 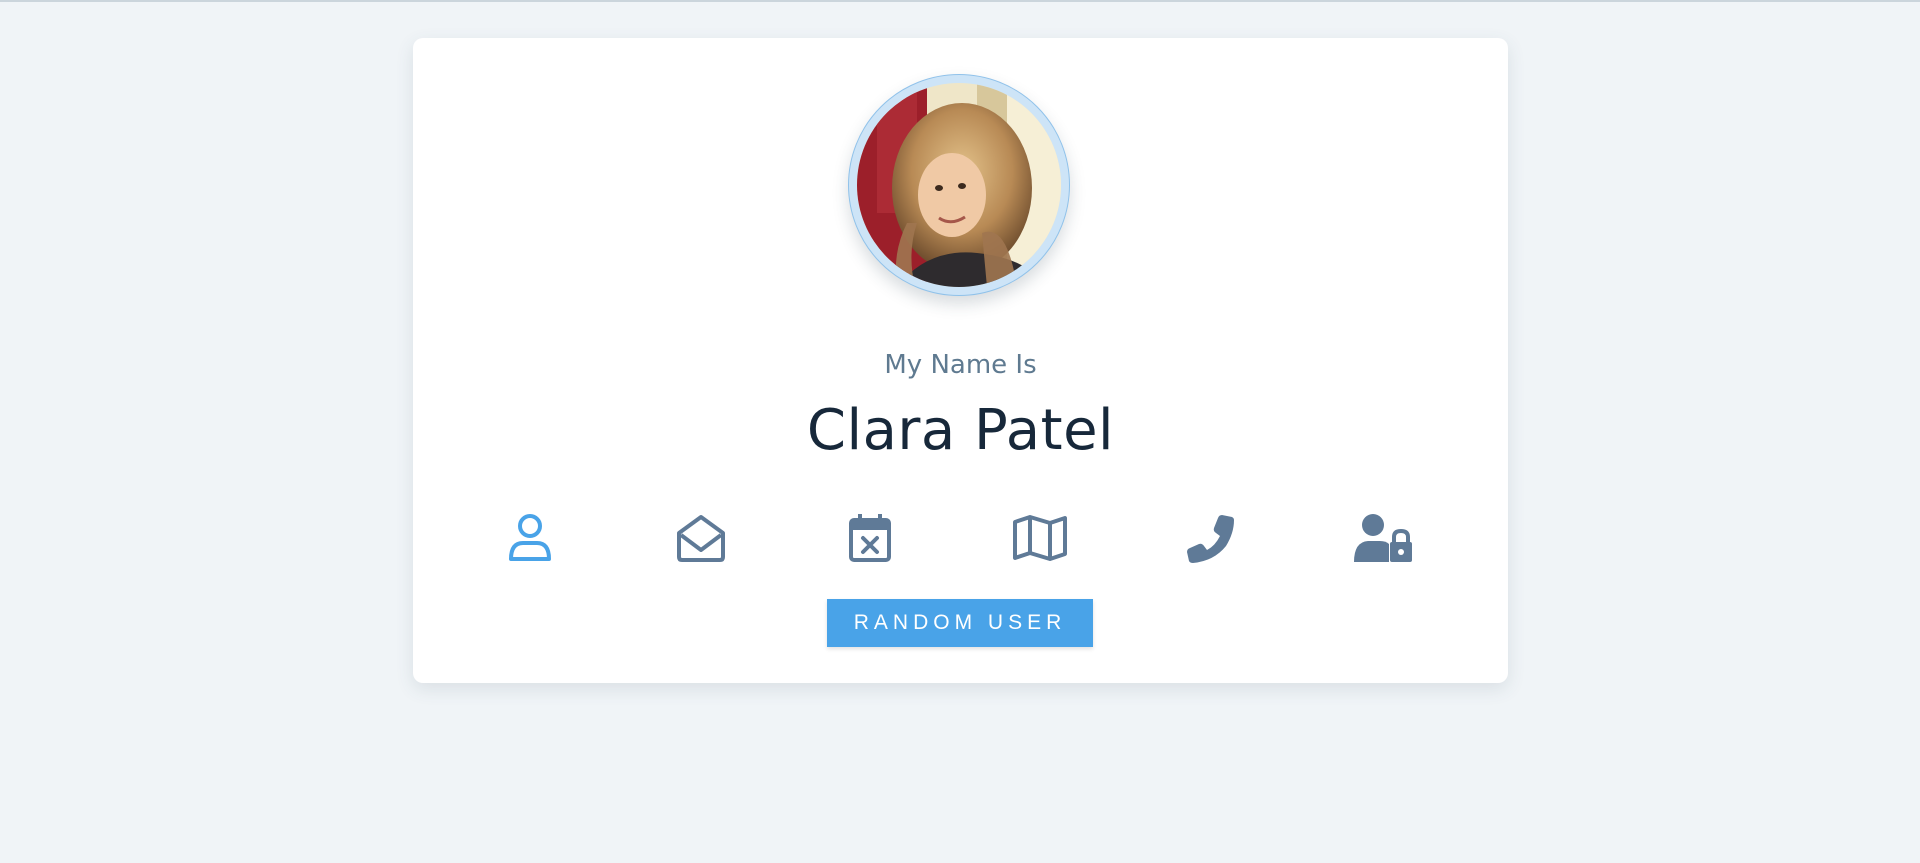 I want to click on top-border, so click(x=960, y=1).